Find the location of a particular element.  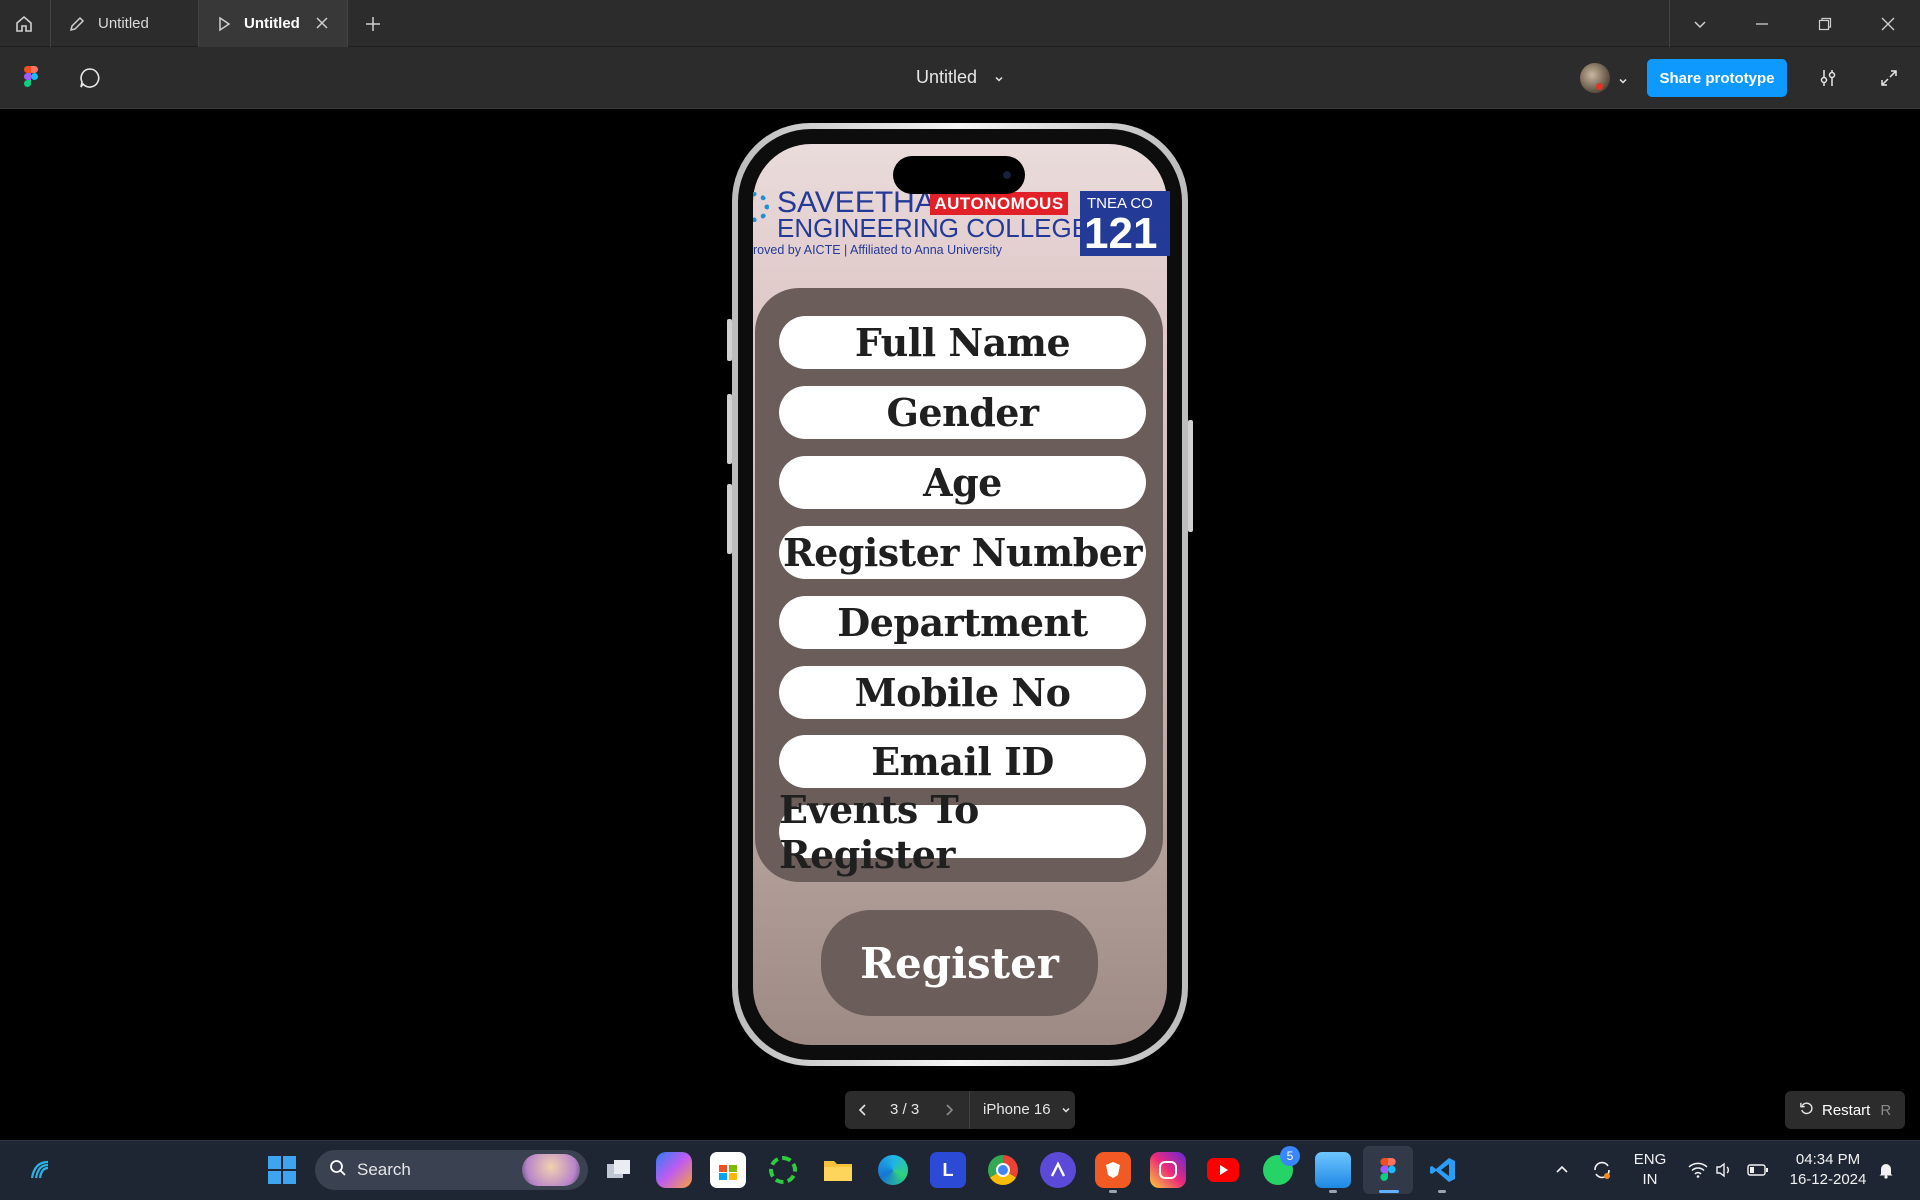

widgets-icon is located at coordinates (40, 1170).